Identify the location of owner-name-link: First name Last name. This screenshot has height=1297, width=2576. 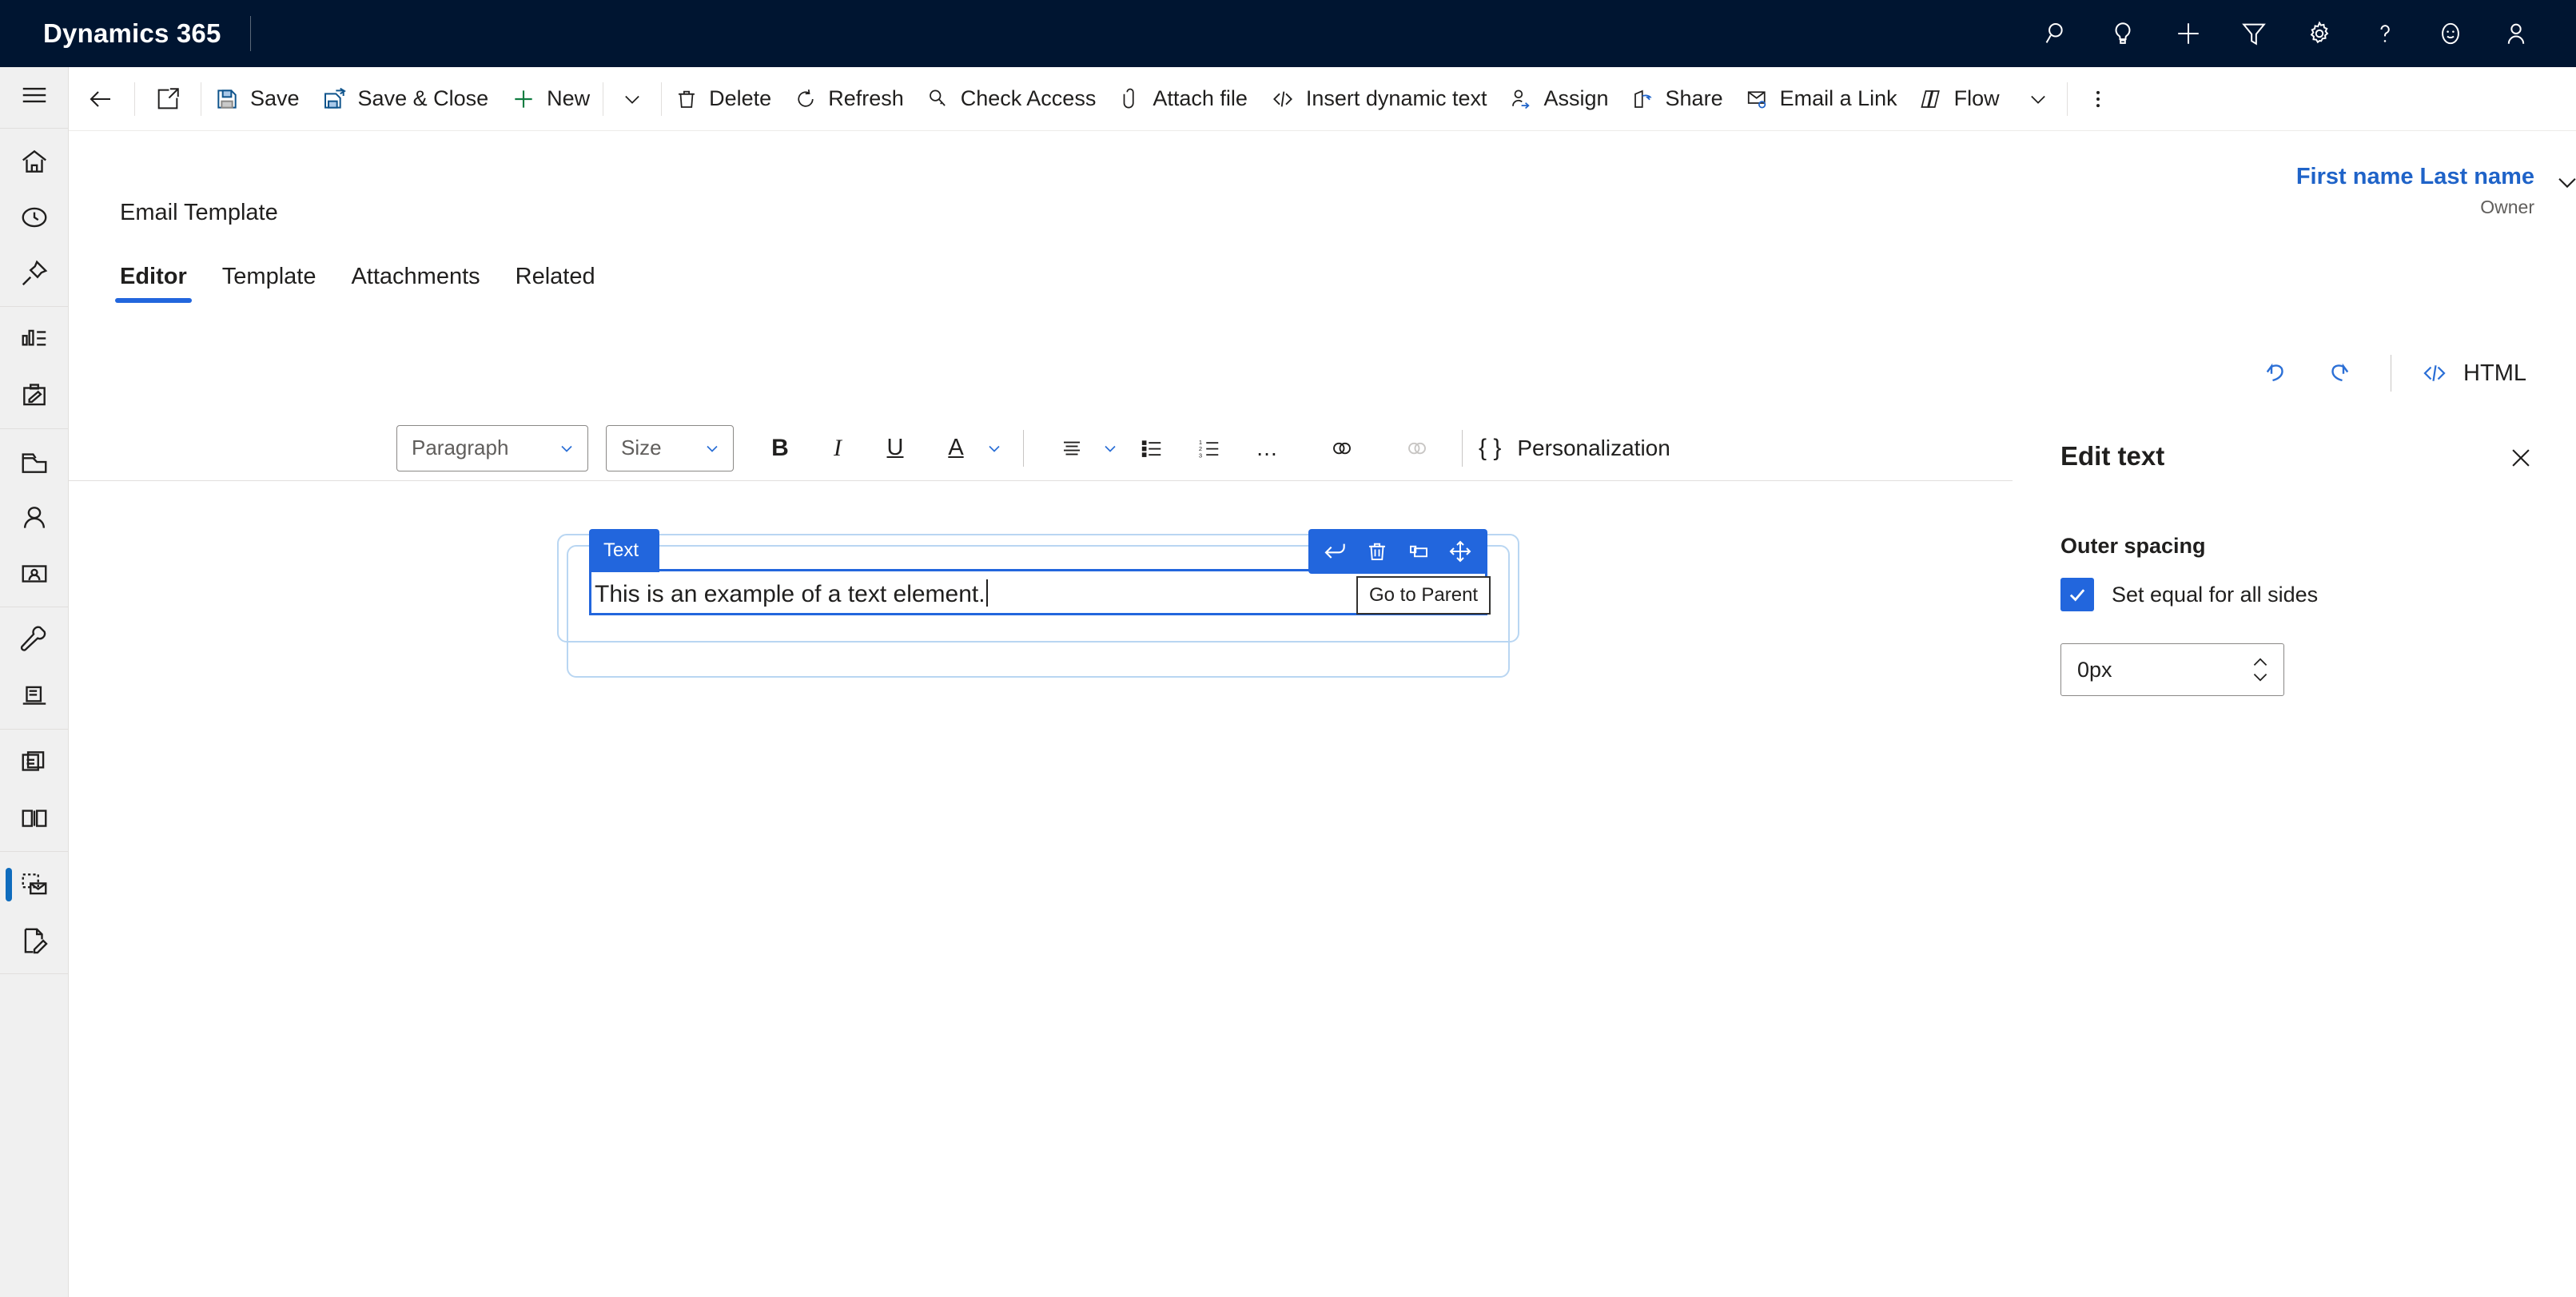
(2415, 177).